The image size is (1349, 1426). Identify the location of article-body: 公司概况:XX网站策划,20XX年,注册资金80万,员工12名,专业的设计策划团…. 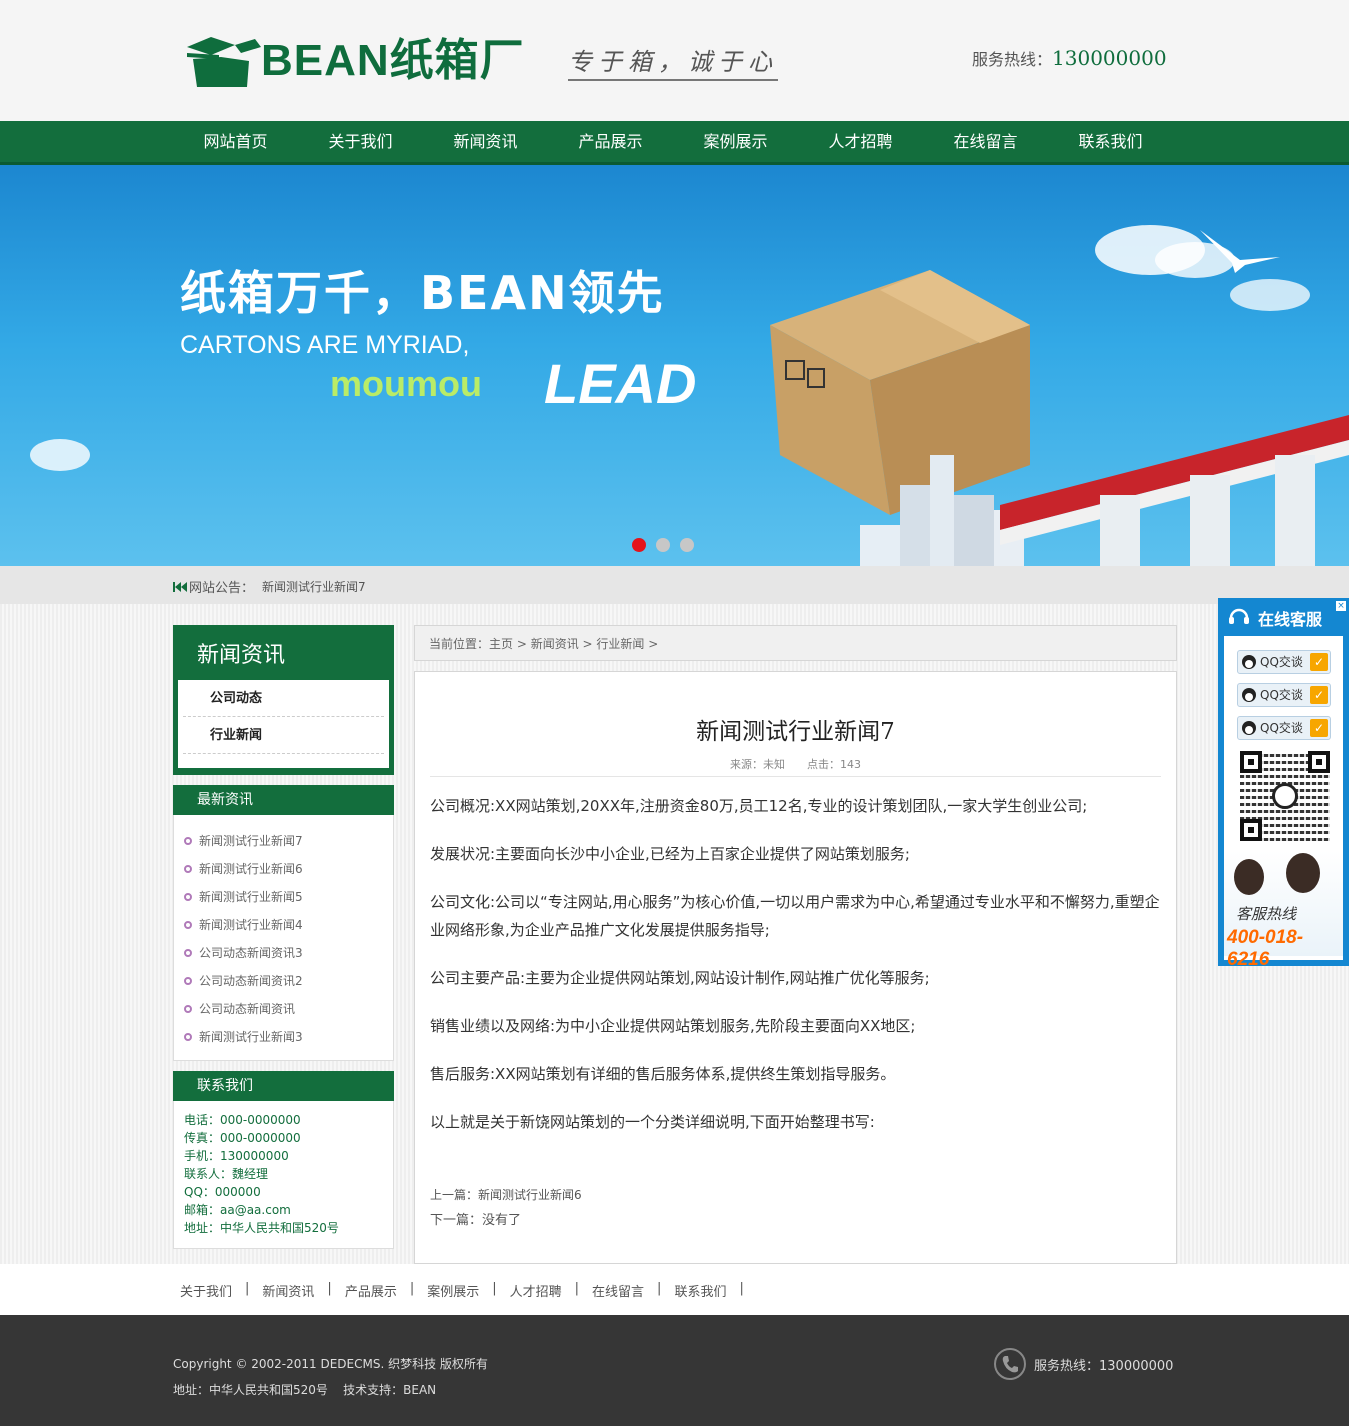
(797, 974).